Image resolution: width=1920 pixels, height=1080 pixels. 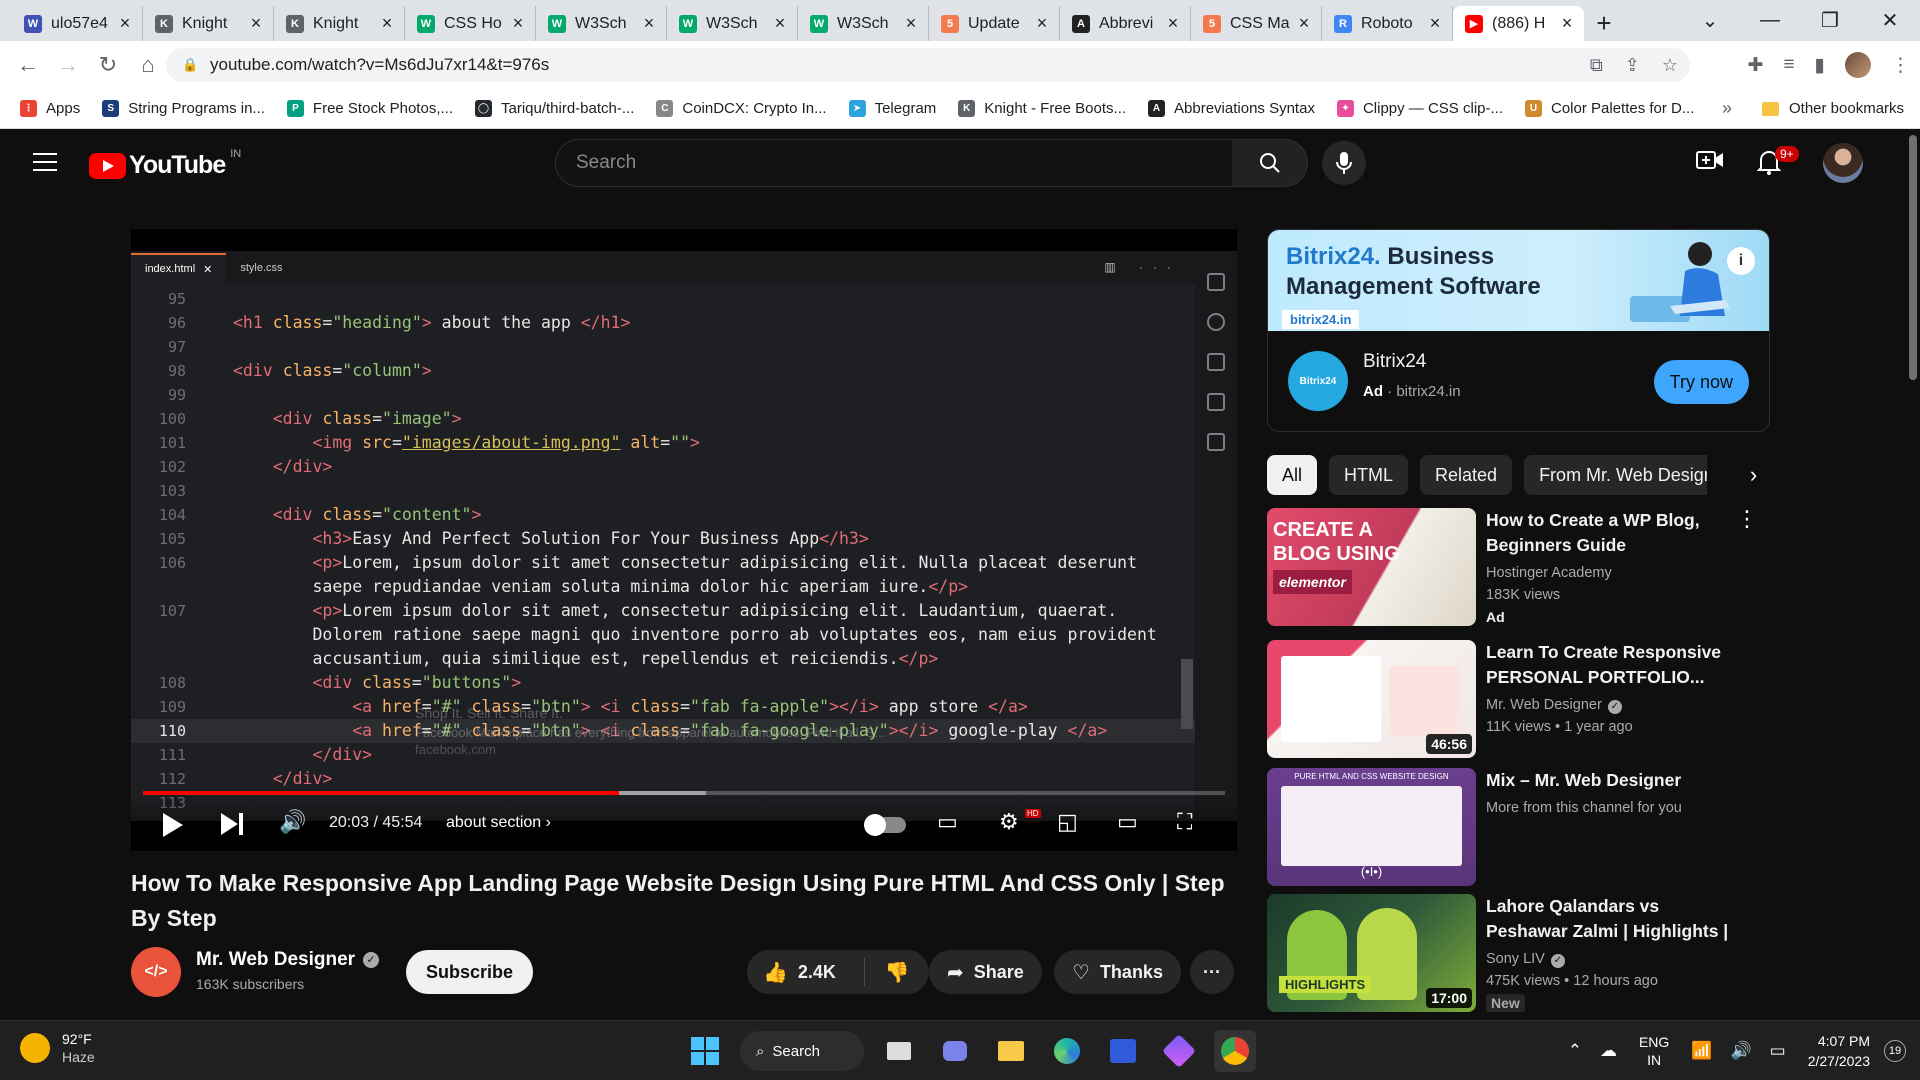 What do you see at coordinates (190, 65) in the screenshot?
I see `lock-icon: 🔒` at bounding box center [190, 65].